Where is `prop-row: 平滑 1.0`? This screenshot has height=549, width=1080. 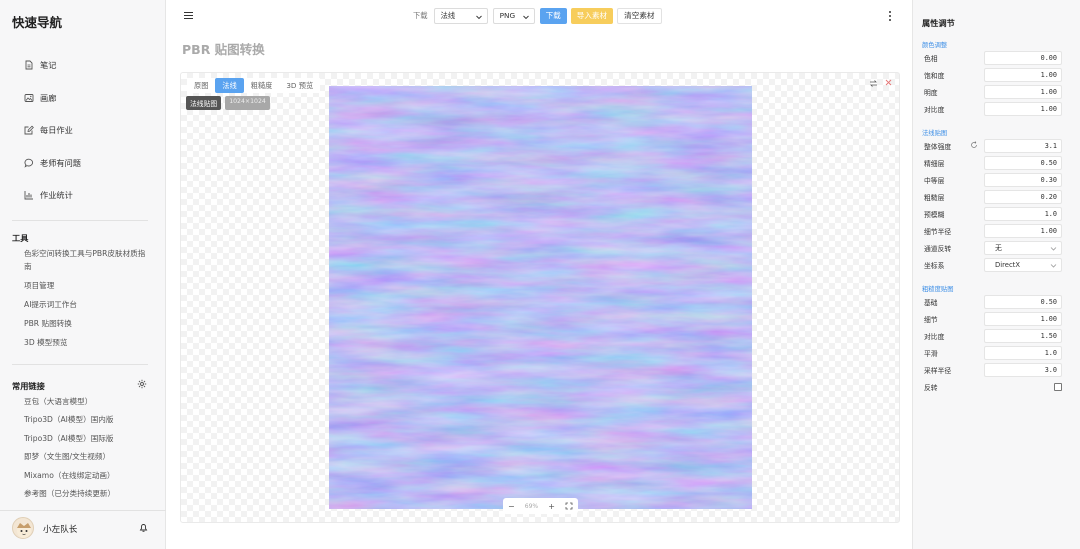 prop-row: 平滑 1.0 is located at coordinates (999, 353).